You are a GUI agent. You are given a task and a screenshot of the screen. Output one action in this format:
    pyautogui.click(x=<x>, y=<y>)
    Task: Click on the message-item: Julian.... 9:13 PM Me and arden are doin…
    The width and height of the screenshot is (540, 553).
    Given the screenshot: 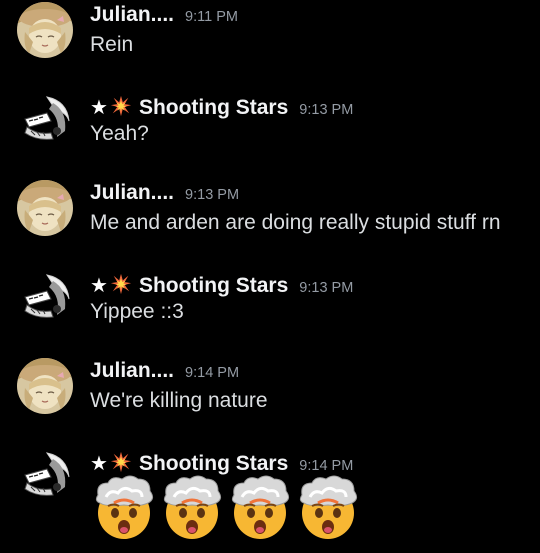 What is the action you would take?
    pyautogui.click(x=270, y=218)
    